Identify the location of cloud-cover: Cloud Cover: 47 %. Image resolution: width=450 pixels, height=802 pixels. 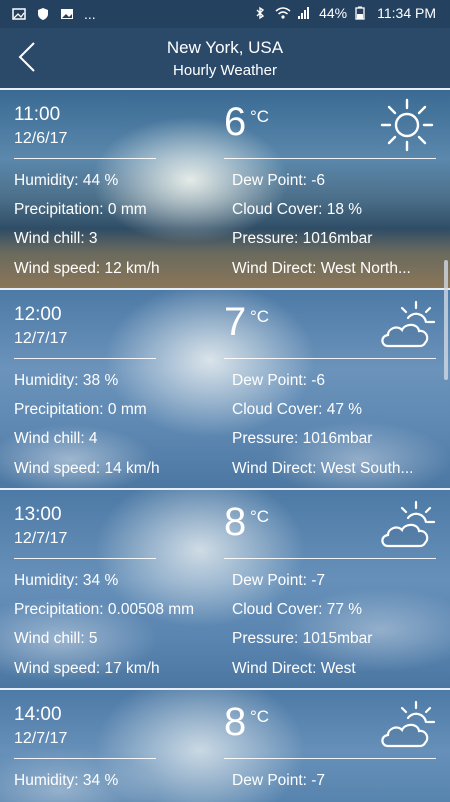
(297, 409).